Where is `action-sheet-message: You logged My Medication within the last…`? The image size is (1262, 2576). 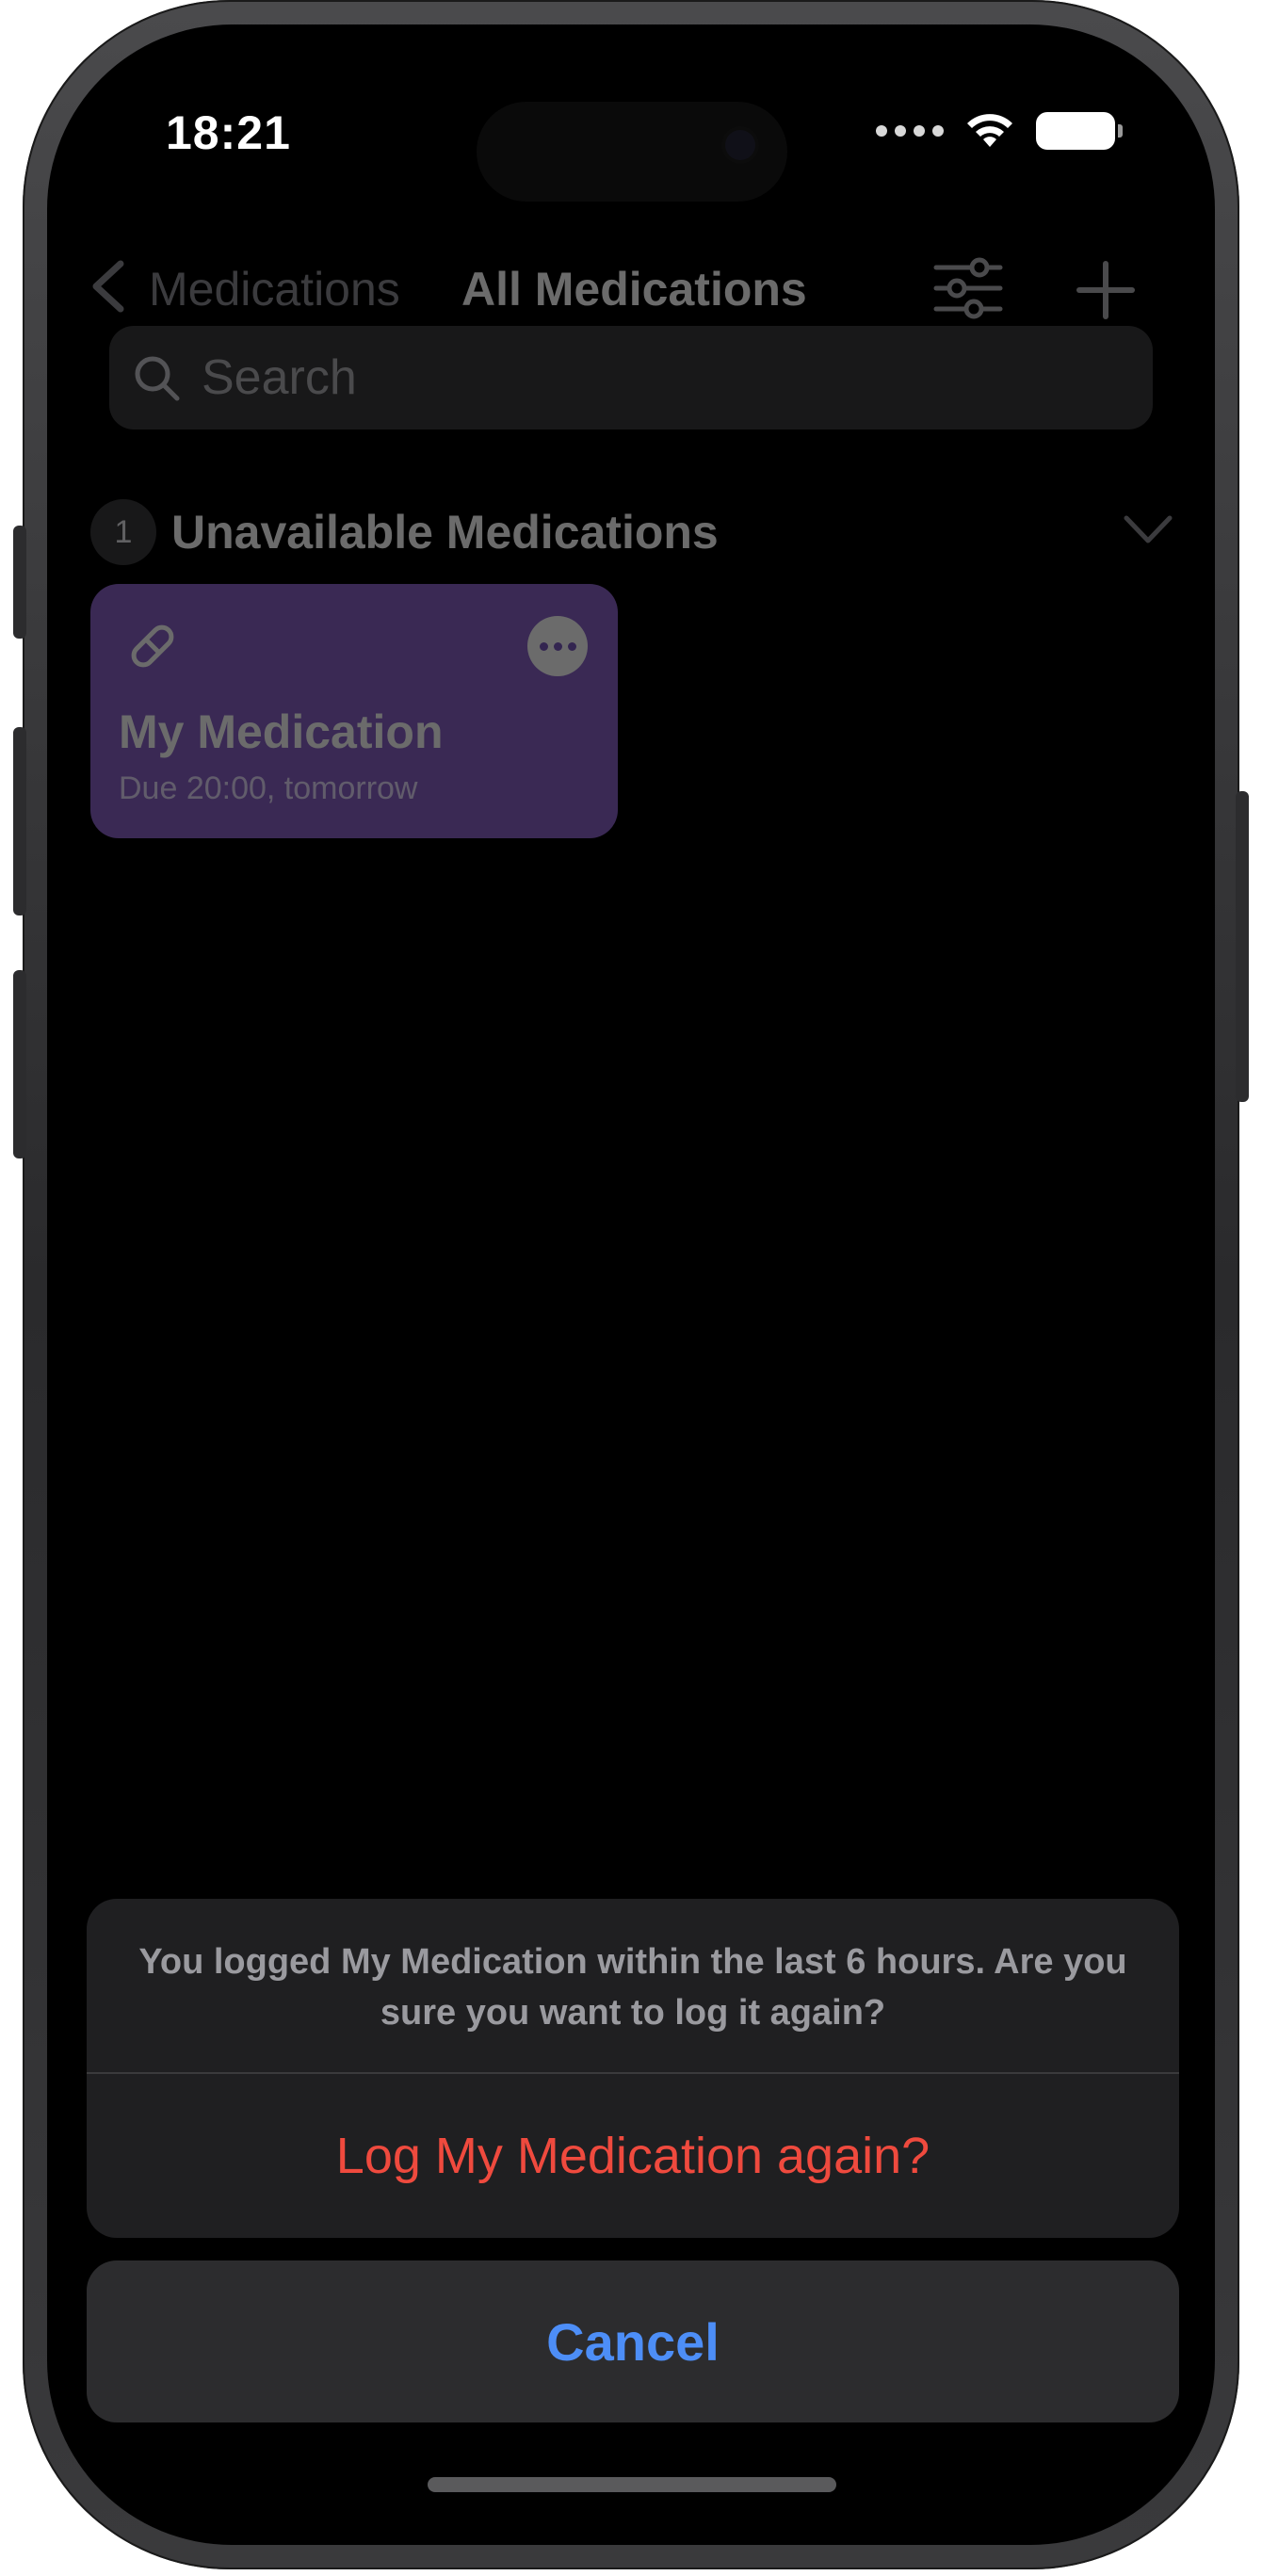
action-sheet-message: You logged My Medication within the last… is located at coordinates (632, 1987).